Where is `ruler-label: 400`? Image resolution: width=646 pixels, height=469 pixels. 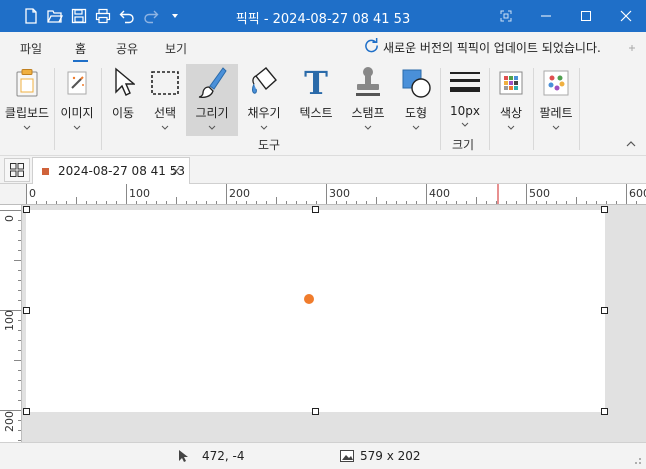
ruler-label: 400 is located at coordinates (439, 193).